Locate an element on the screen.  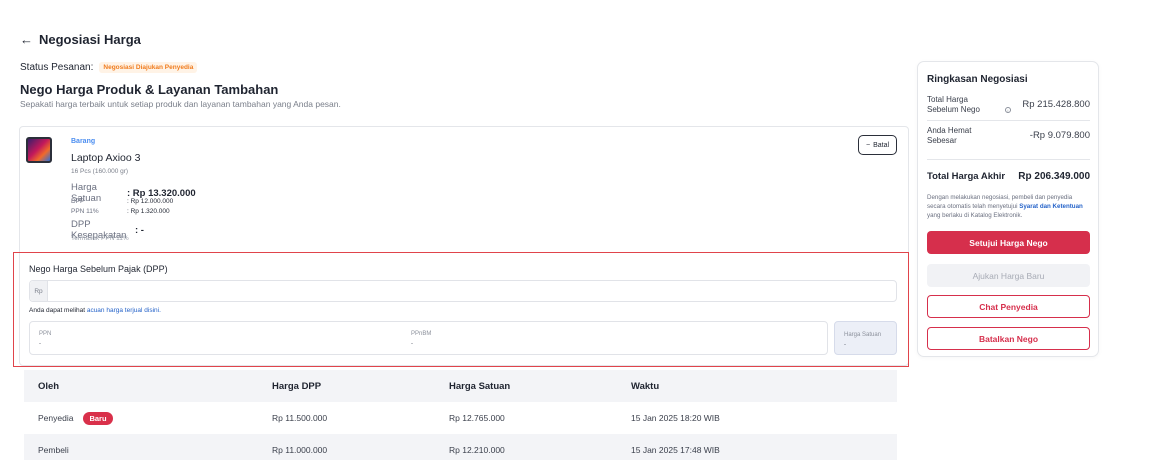
row-dpp: Rp 11.000.000 is located at coordinates (300, 450).